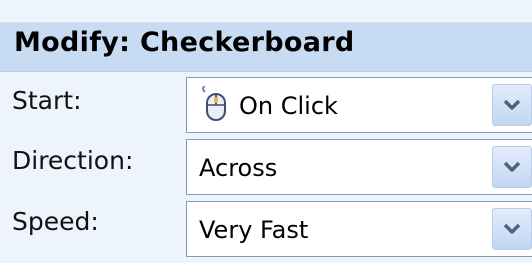 The height and width of the screenshot is (263, 532). Describe the element at coordinates (359, 229) in the screenshot. I see `speed-combobox: Very Fast` at that location.